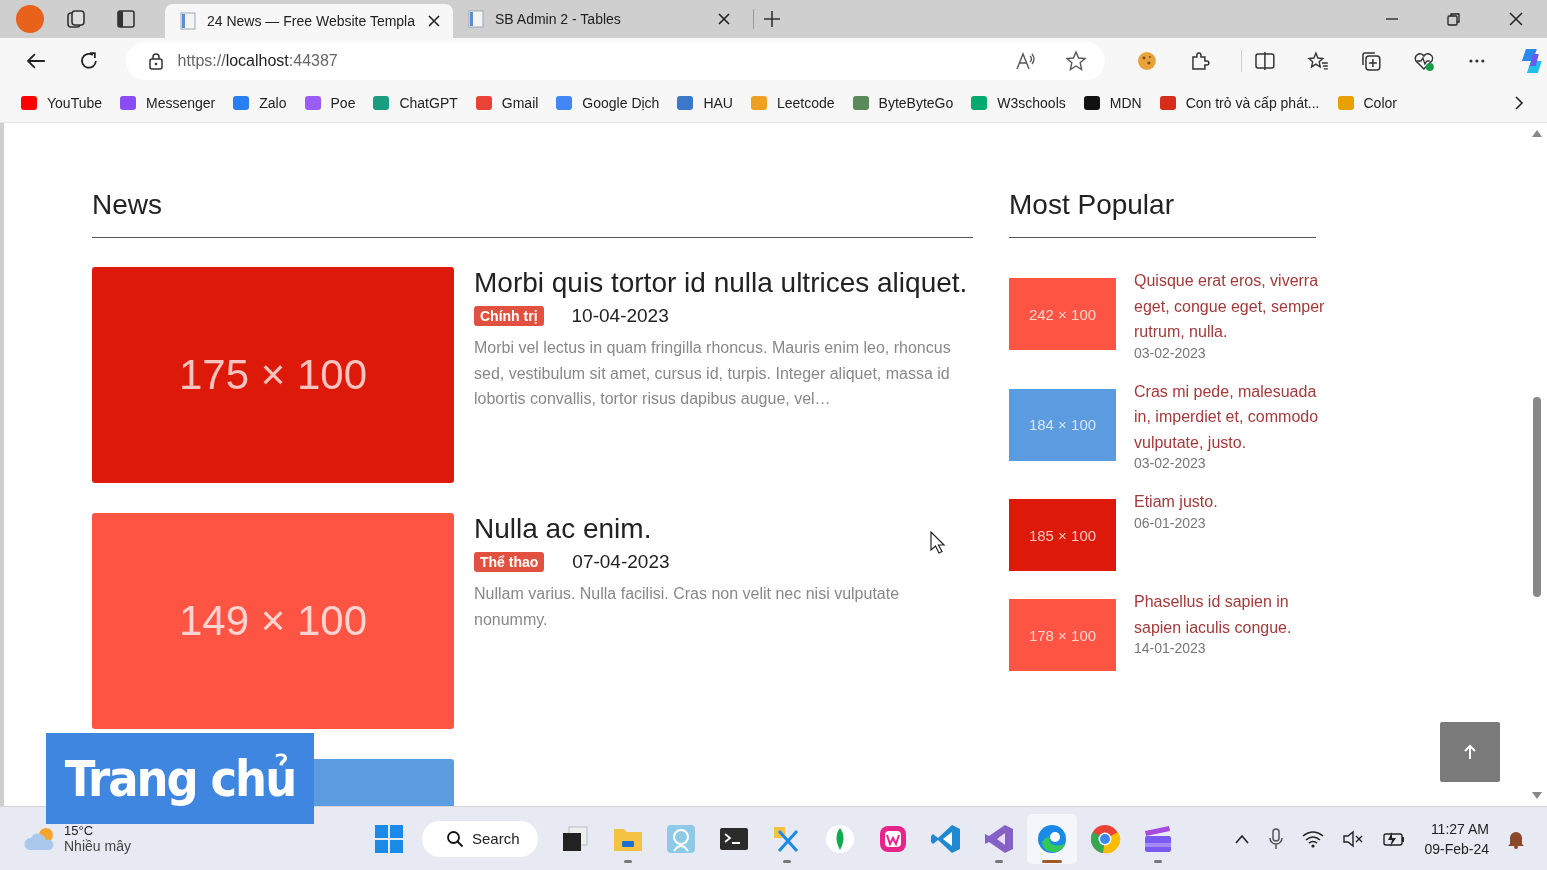 Image resolution: width=1547 pixels, height=870 pixels. What do you see at coordinates (938, 543) in the screenshot?
I see `cursor-icon` at bounding box center [938, 543].